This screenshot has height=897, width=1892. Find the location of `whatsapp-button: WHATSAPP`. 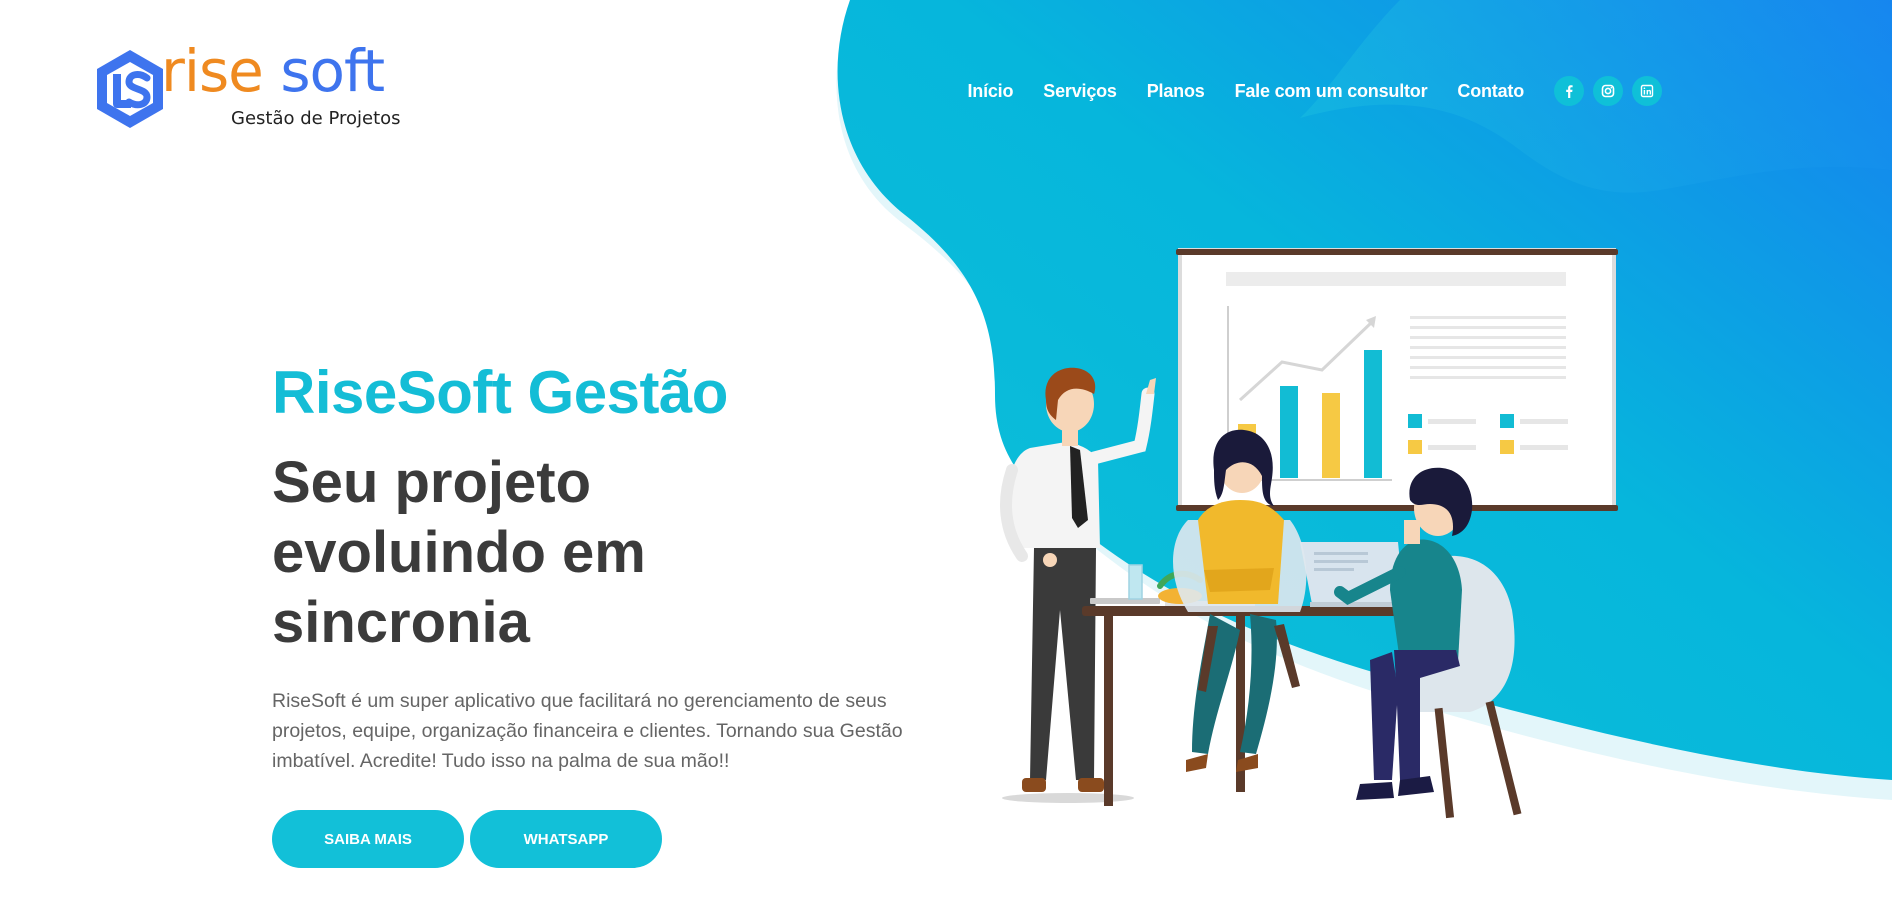

whatsapp-button: WHATSAPP is located at coordinates (566, 839).